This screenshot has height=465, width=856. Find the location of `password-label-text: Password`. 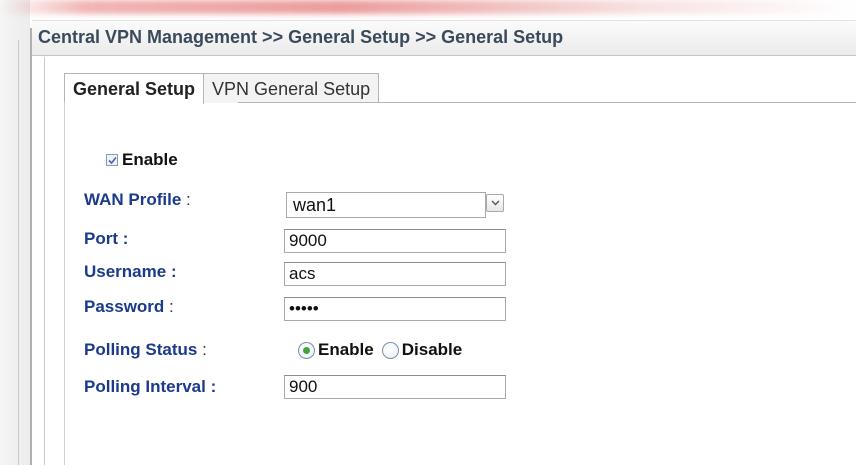

password-label-text: Password is located at coordinates (124, 306).